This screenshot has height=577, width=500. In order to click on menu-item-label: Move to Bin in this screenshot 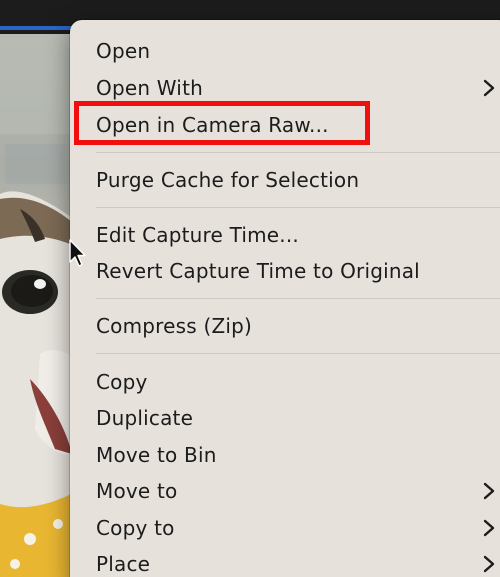, I will do `click(156, 455)`.